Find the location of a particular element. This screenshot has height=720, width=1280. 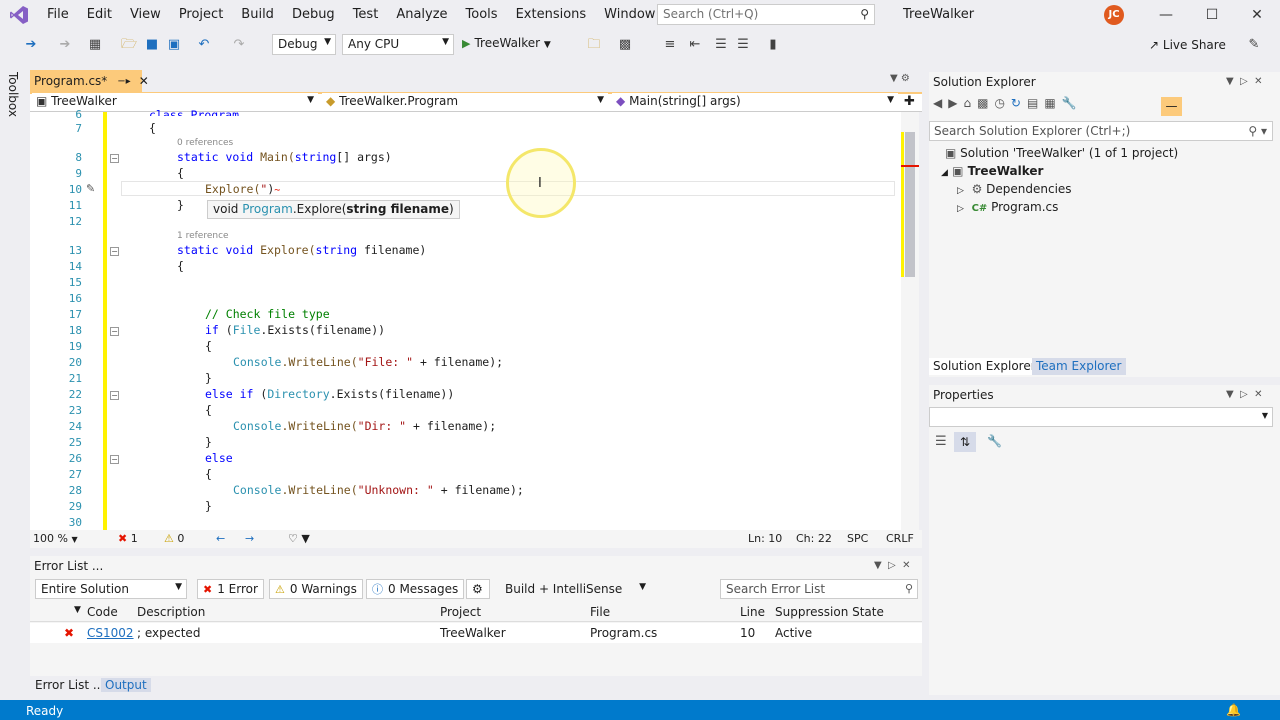

forward-icon: ➔ is located at coordinates (65, 45).